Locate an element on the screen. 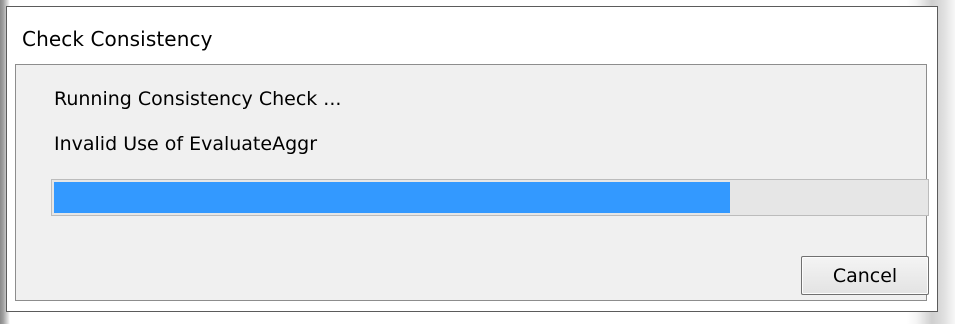 The image size is (955, 324). window-title: Check Consistency is located at coordinates (117, 39).